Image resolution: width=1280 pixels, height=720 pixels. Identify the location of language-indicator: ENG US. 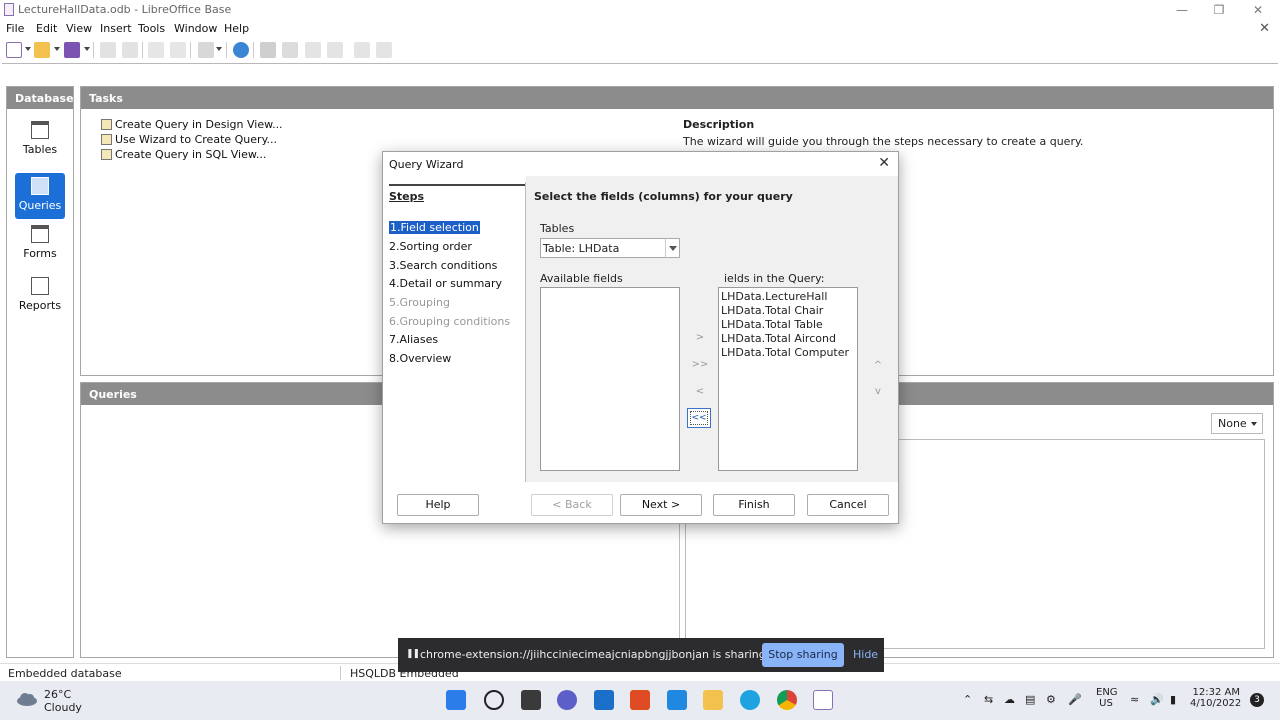
(1107, 698).